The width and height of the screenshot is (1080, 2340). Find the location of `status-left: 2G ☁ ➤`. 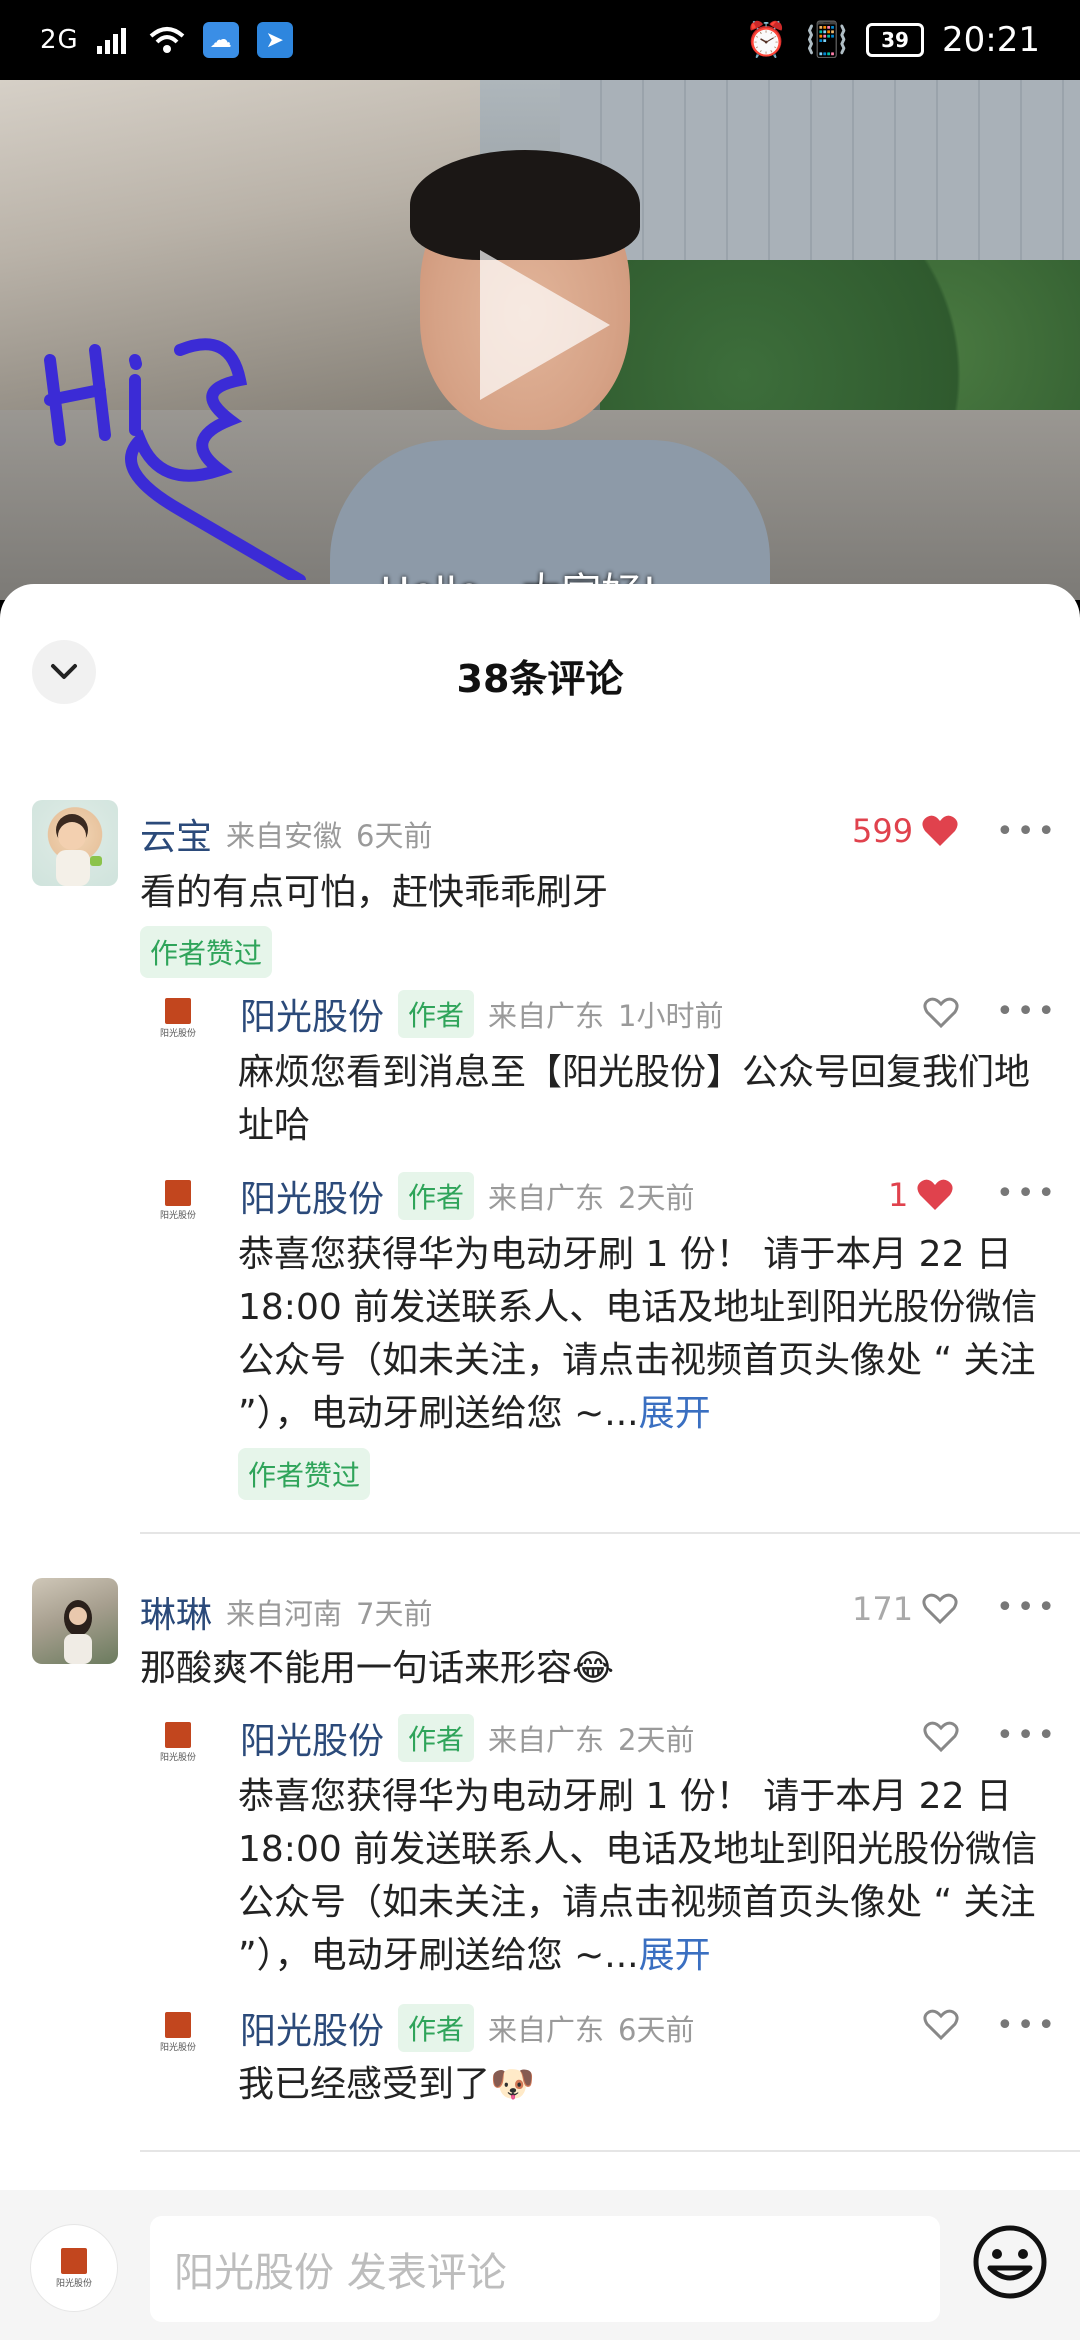

status-left: 2G ☁ ➤ is located at coordinates (166, 40).